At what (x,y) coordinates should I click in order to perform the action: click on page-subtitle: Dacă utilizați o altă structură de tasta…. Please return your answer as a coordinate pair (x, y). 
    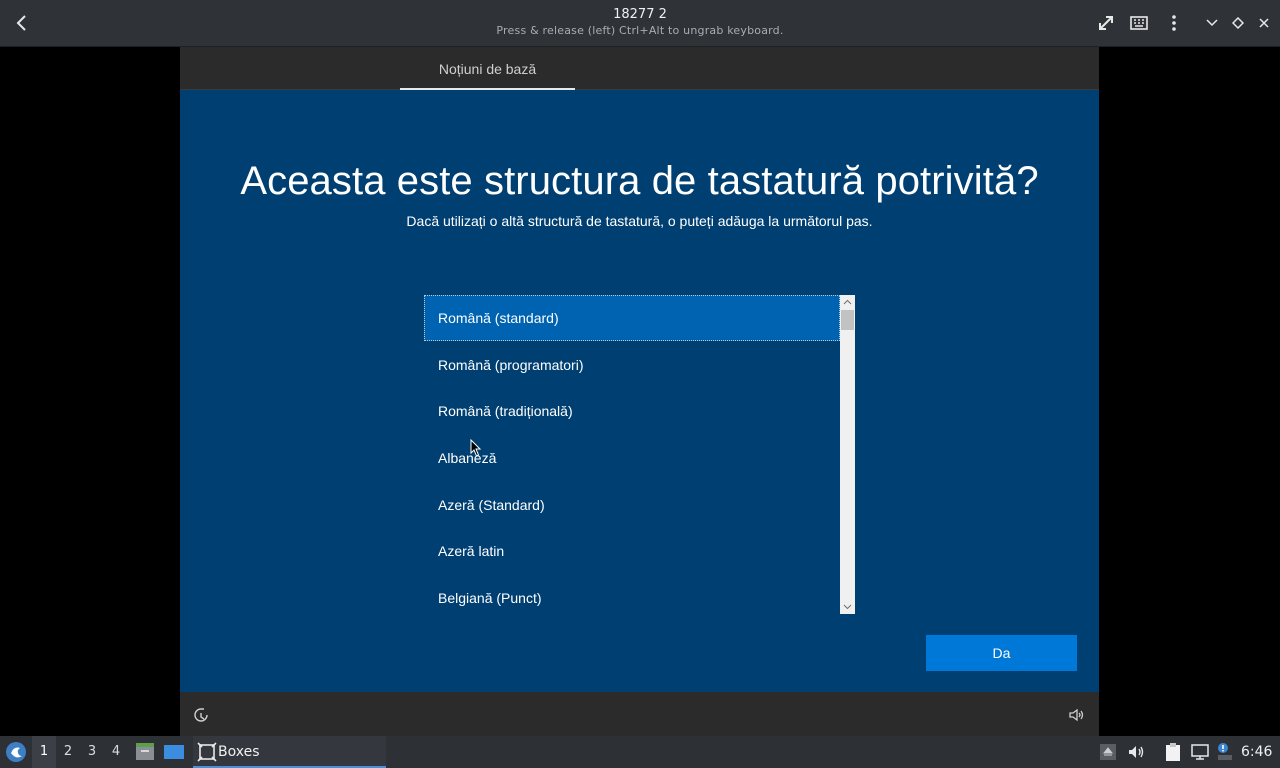
    Looking at the image, I should click on (639, 221).